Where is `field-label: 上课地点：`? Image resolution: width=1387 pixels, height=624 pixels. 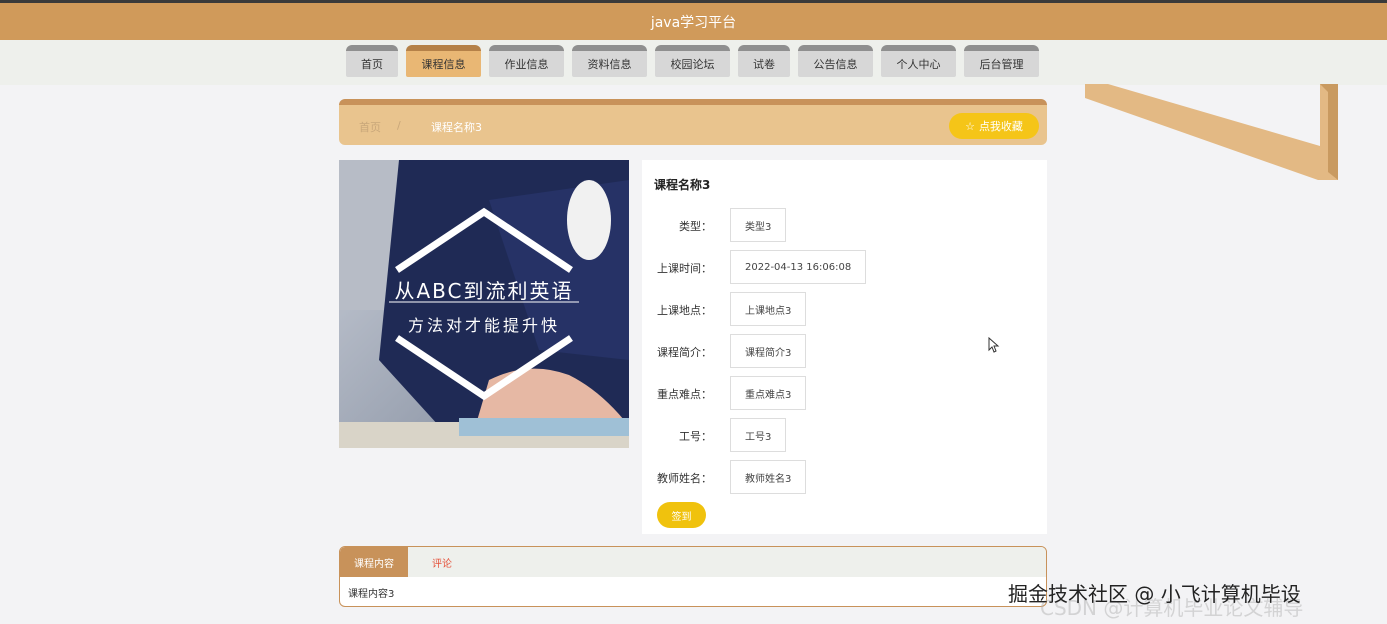
field-label: 上课地点： is located at coordinates (684, 310).